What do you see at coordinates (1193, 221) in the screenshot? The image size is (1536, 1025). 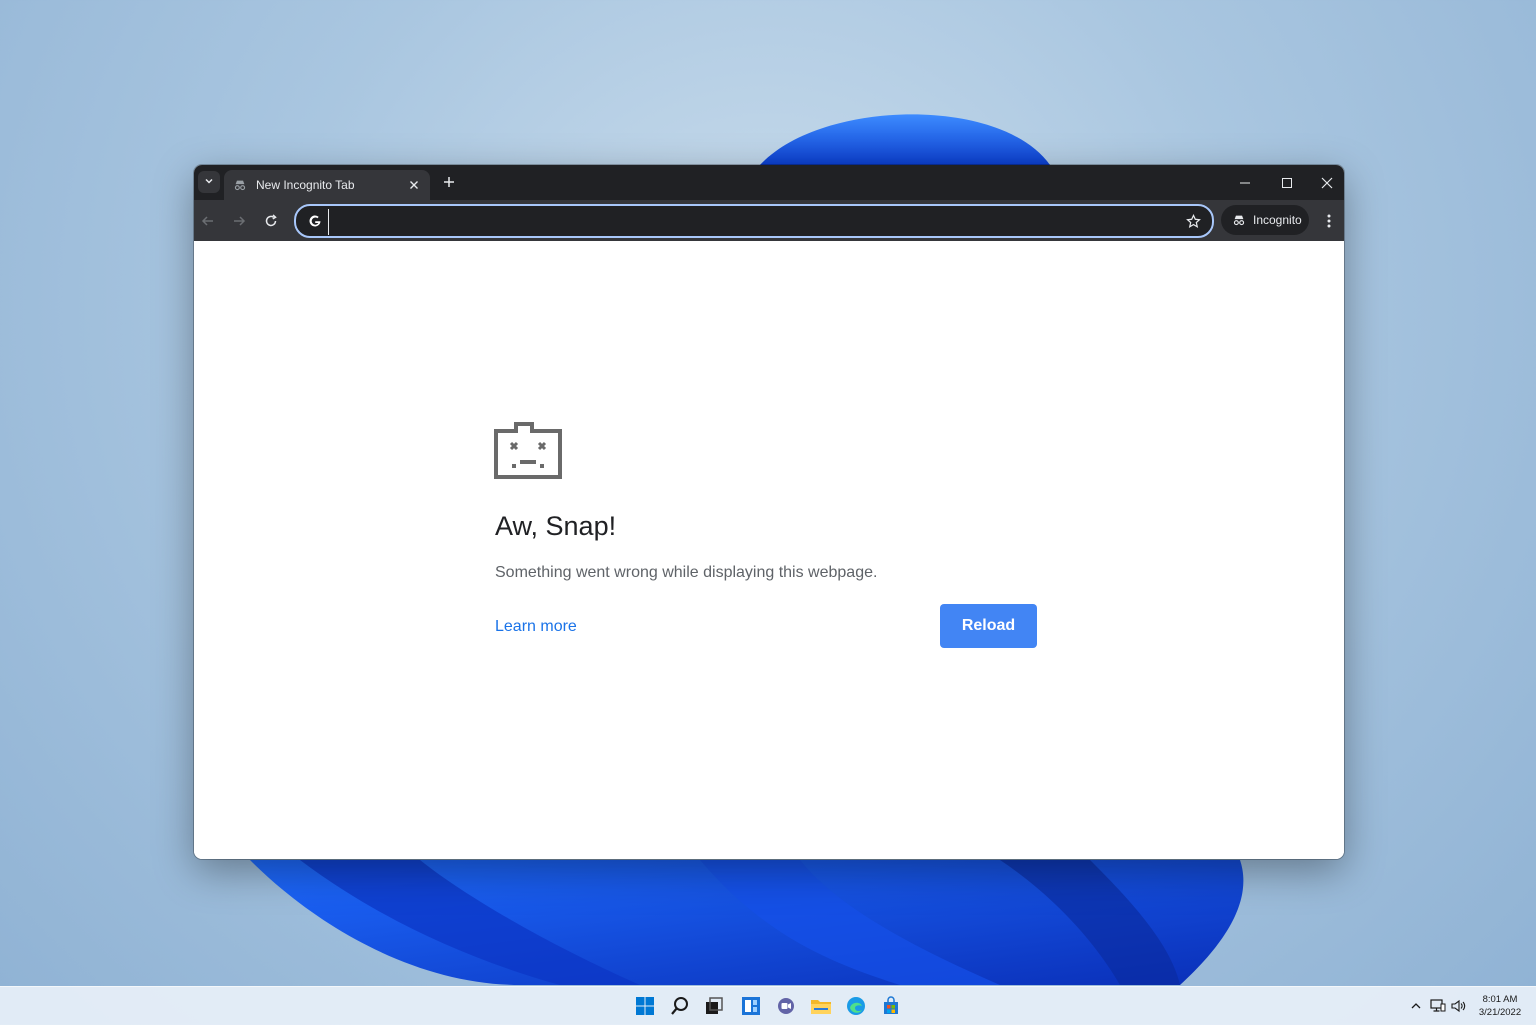 I see `bookmark-star-icon` at bounding box center [1193, 221].